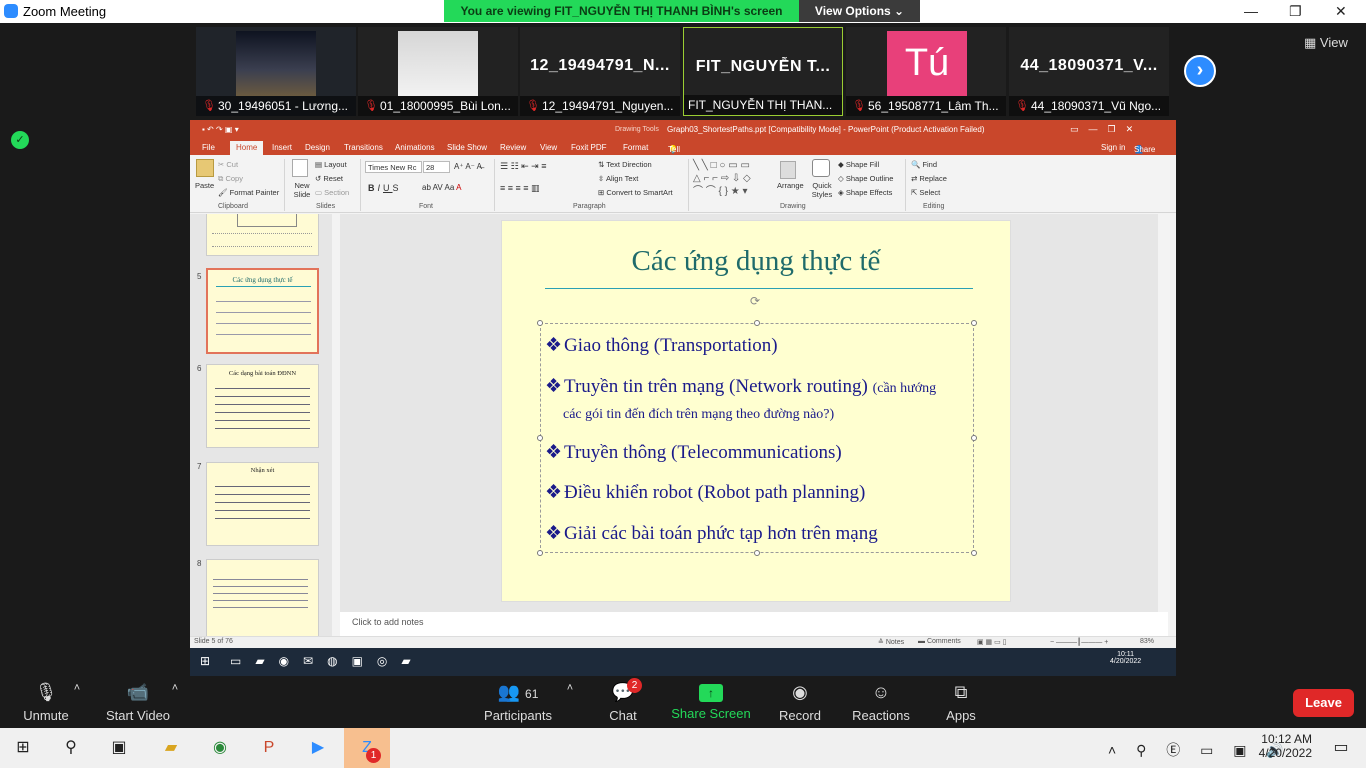 The width and height of the screenshot is (1366, 768). I want to click on tab-file: File, so click(208, 147).